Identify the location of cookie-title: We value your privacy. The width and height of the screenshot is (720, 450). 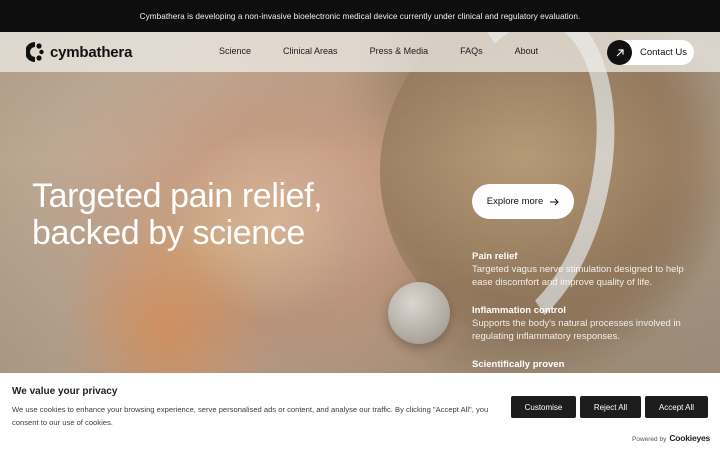
(65, 391).